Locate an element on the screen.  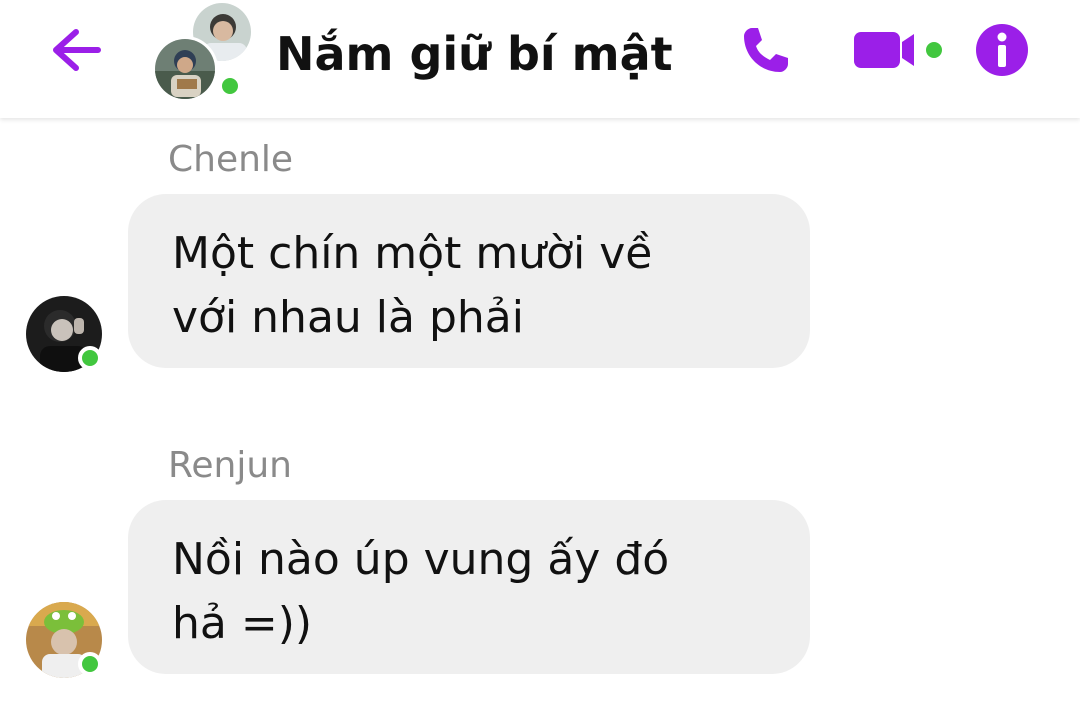
video-call-button is located at coordinates (900, 50).